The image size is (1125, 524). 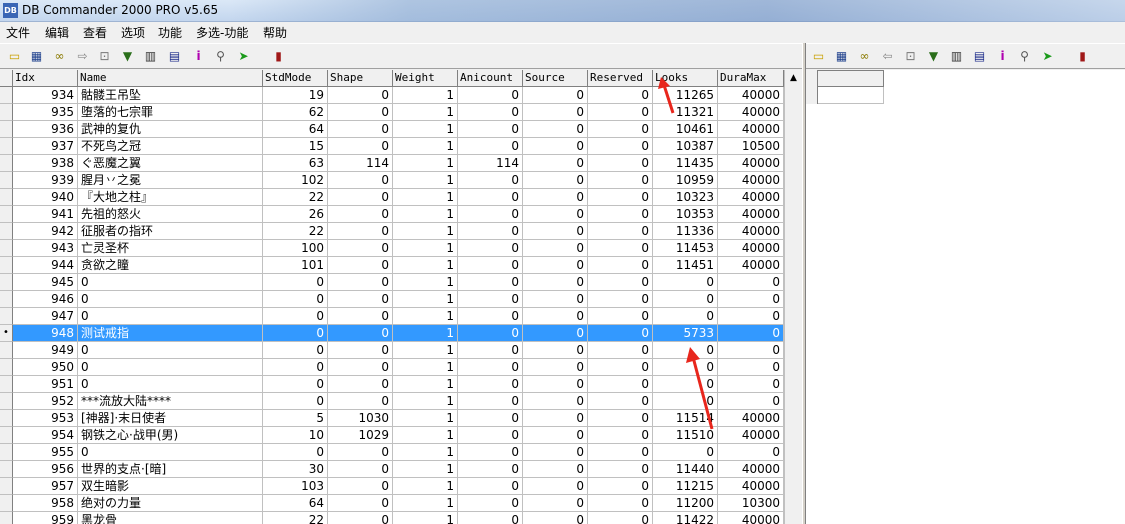 What do you see at coordinates (45, 112) in the screenshot?
I see `cell-idx: 935` at bounding box center [45, 112].